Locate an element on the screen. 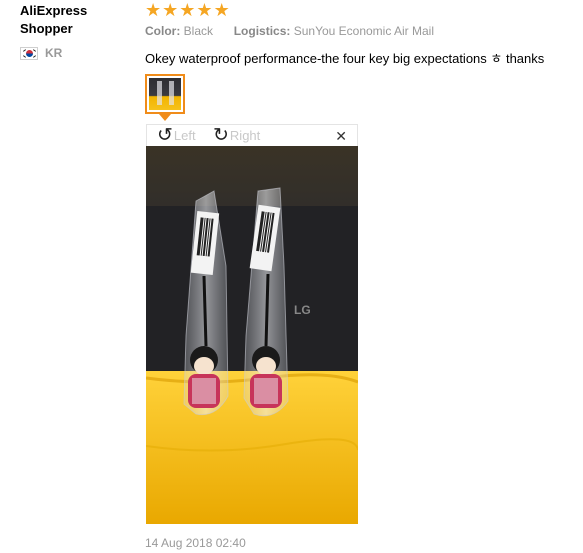 This screenshot has height=553, width=583. thumbnail-pointer-icon is located at coordinates (165, 117).